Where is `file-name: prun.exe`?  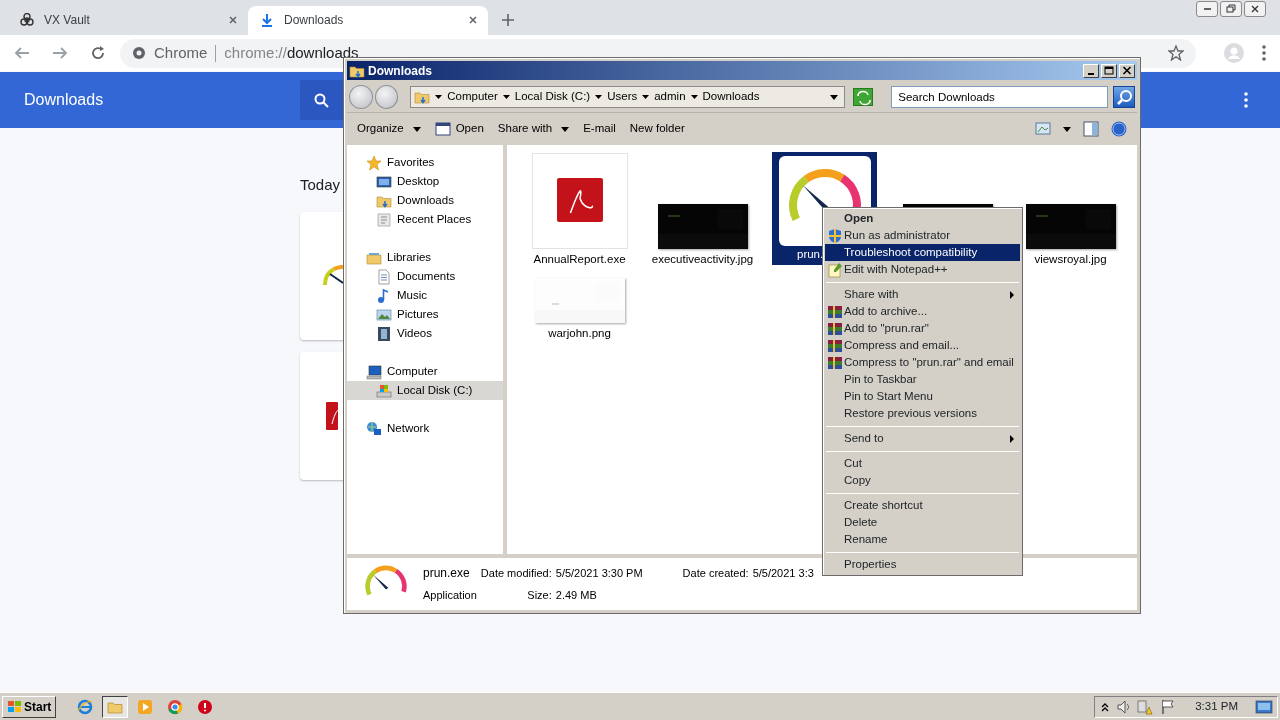
file-name: prun.exe is located at coordinates (447, 574).